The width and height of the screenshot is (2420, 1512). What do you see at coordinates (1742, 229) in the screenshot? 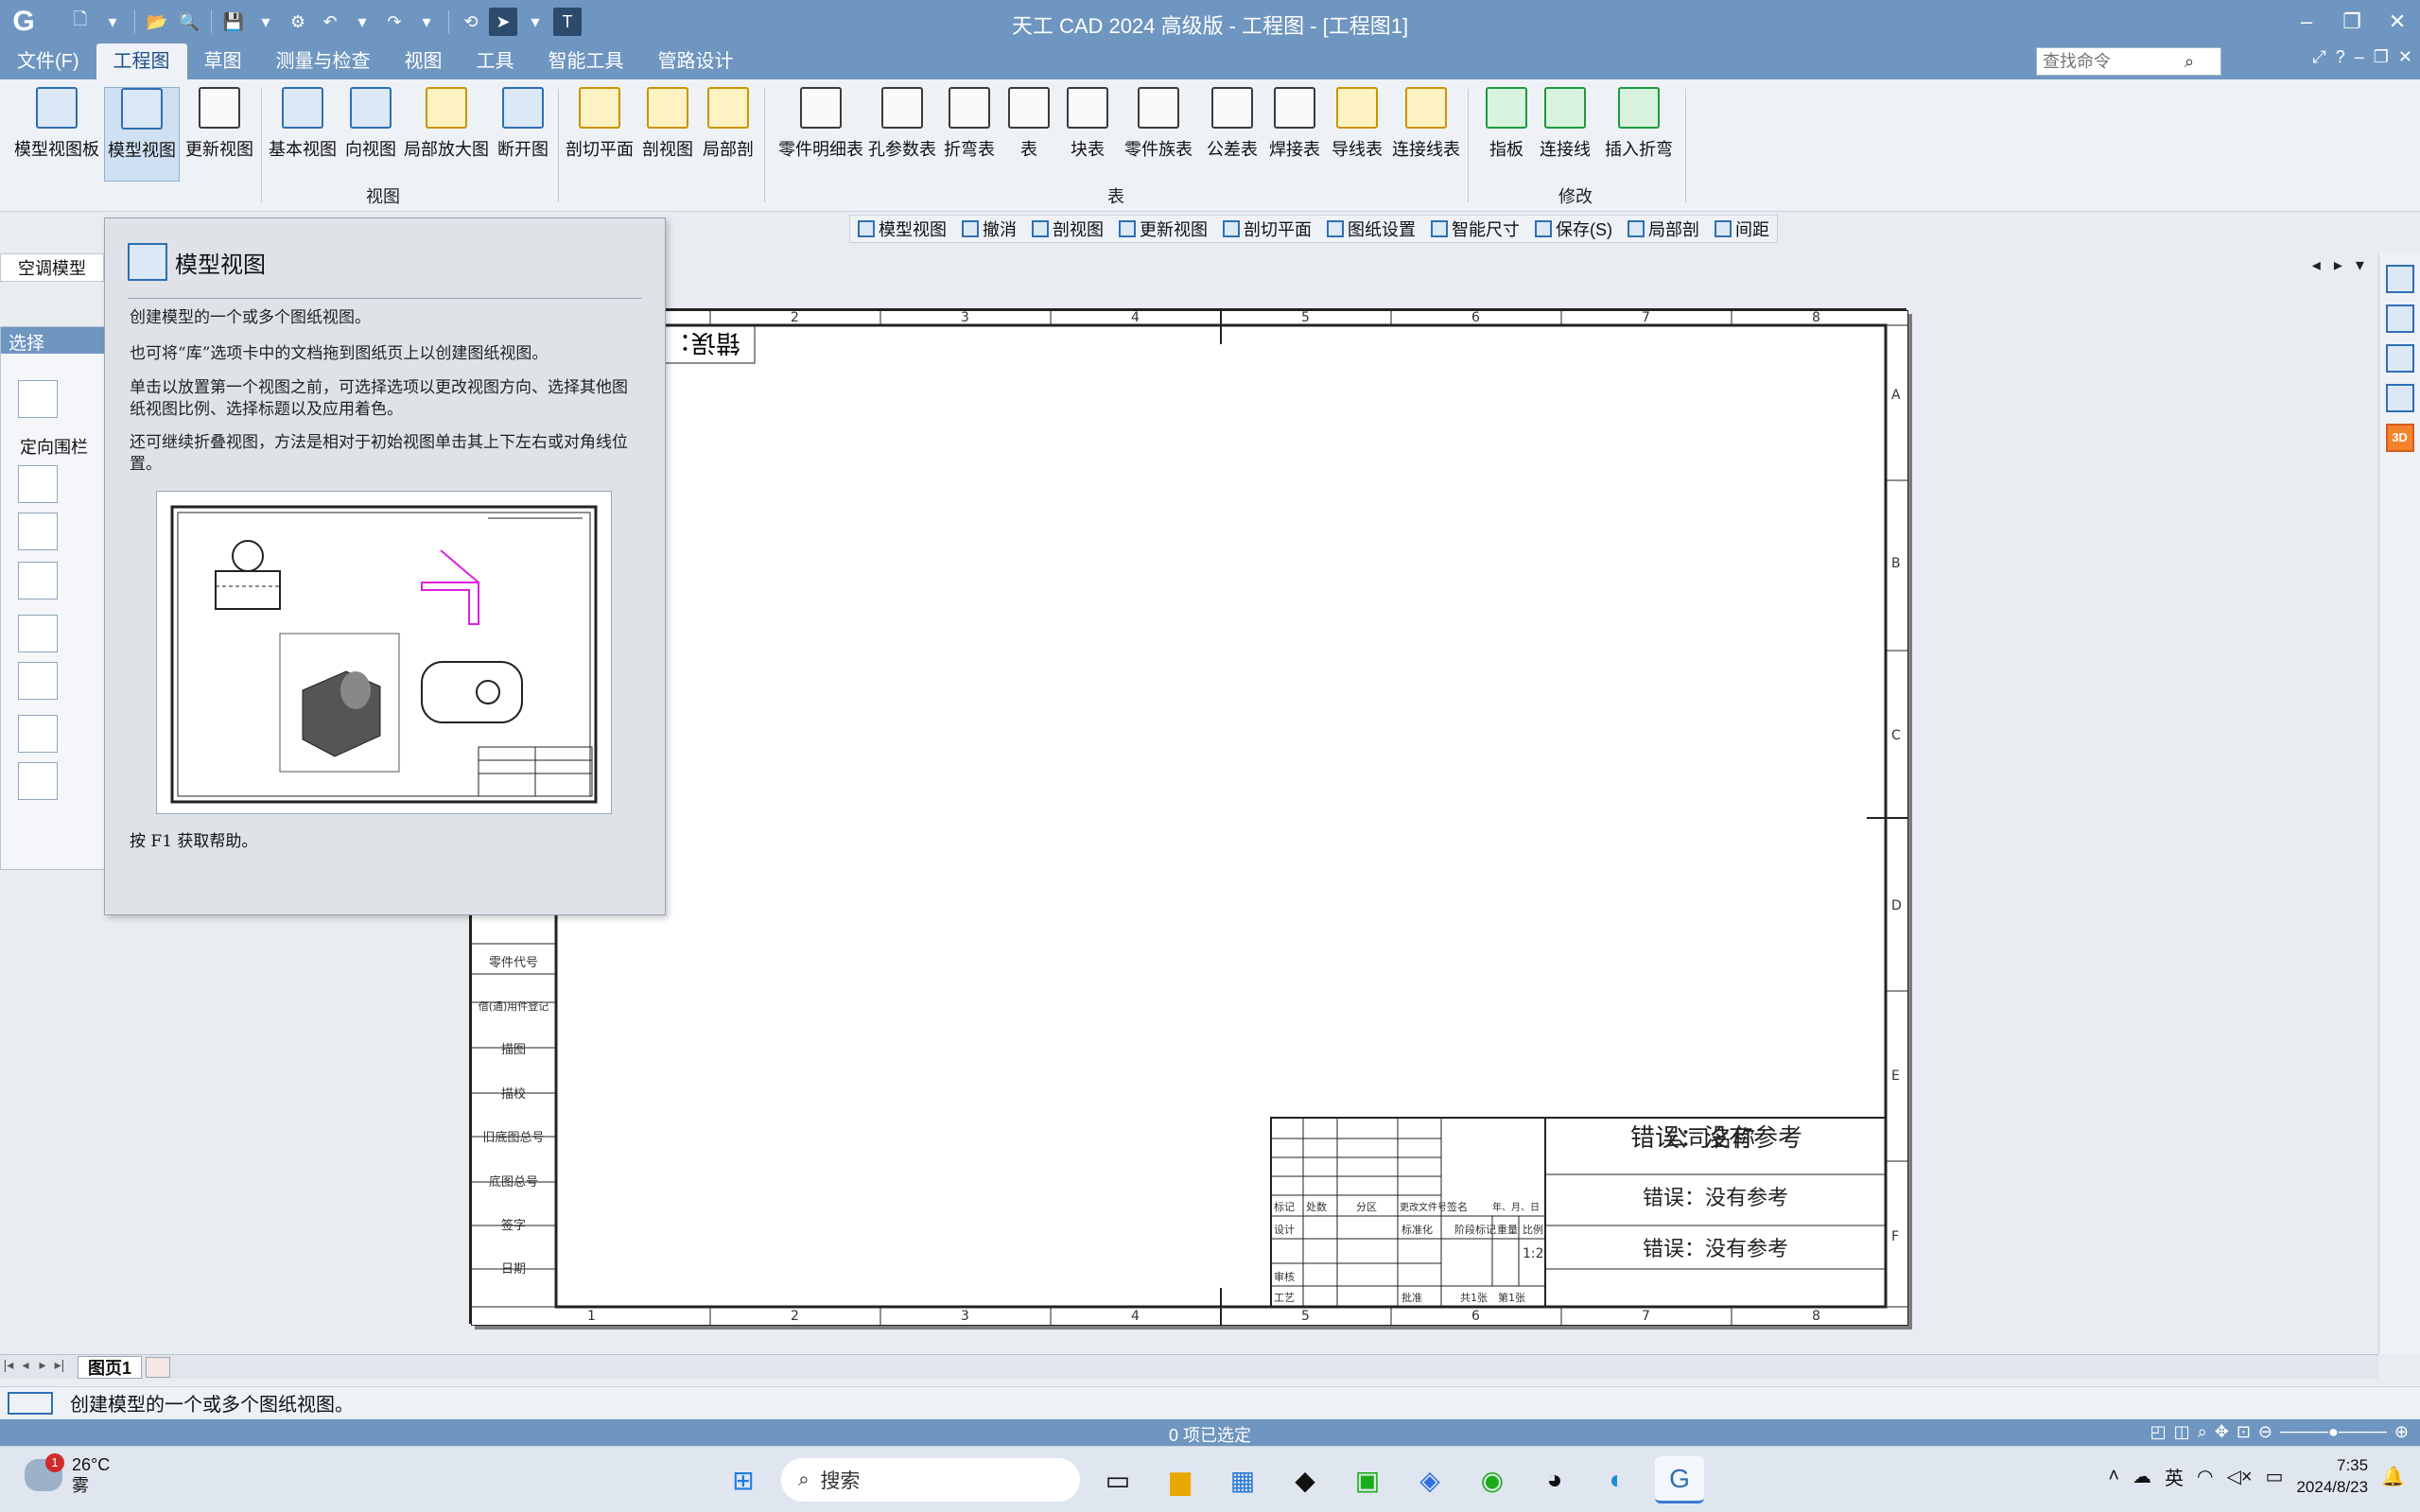
I see `sub-spacing-button: 间距` at bounding box center [1742, 229].